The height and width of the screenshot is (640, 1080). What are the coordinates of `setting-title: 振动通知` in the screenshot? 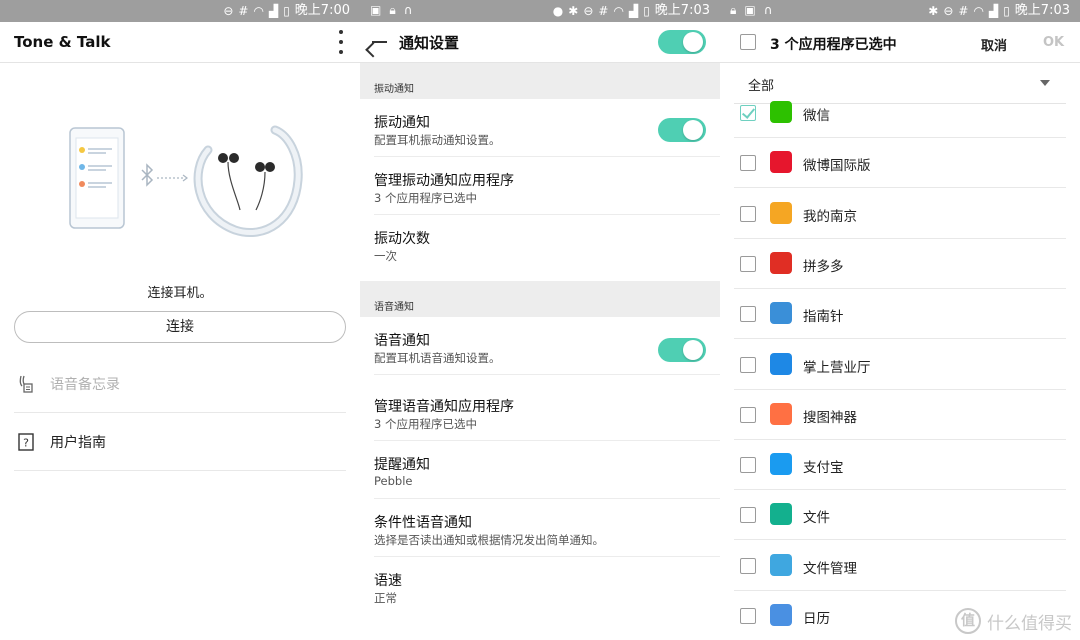 It's located at (402, 123).